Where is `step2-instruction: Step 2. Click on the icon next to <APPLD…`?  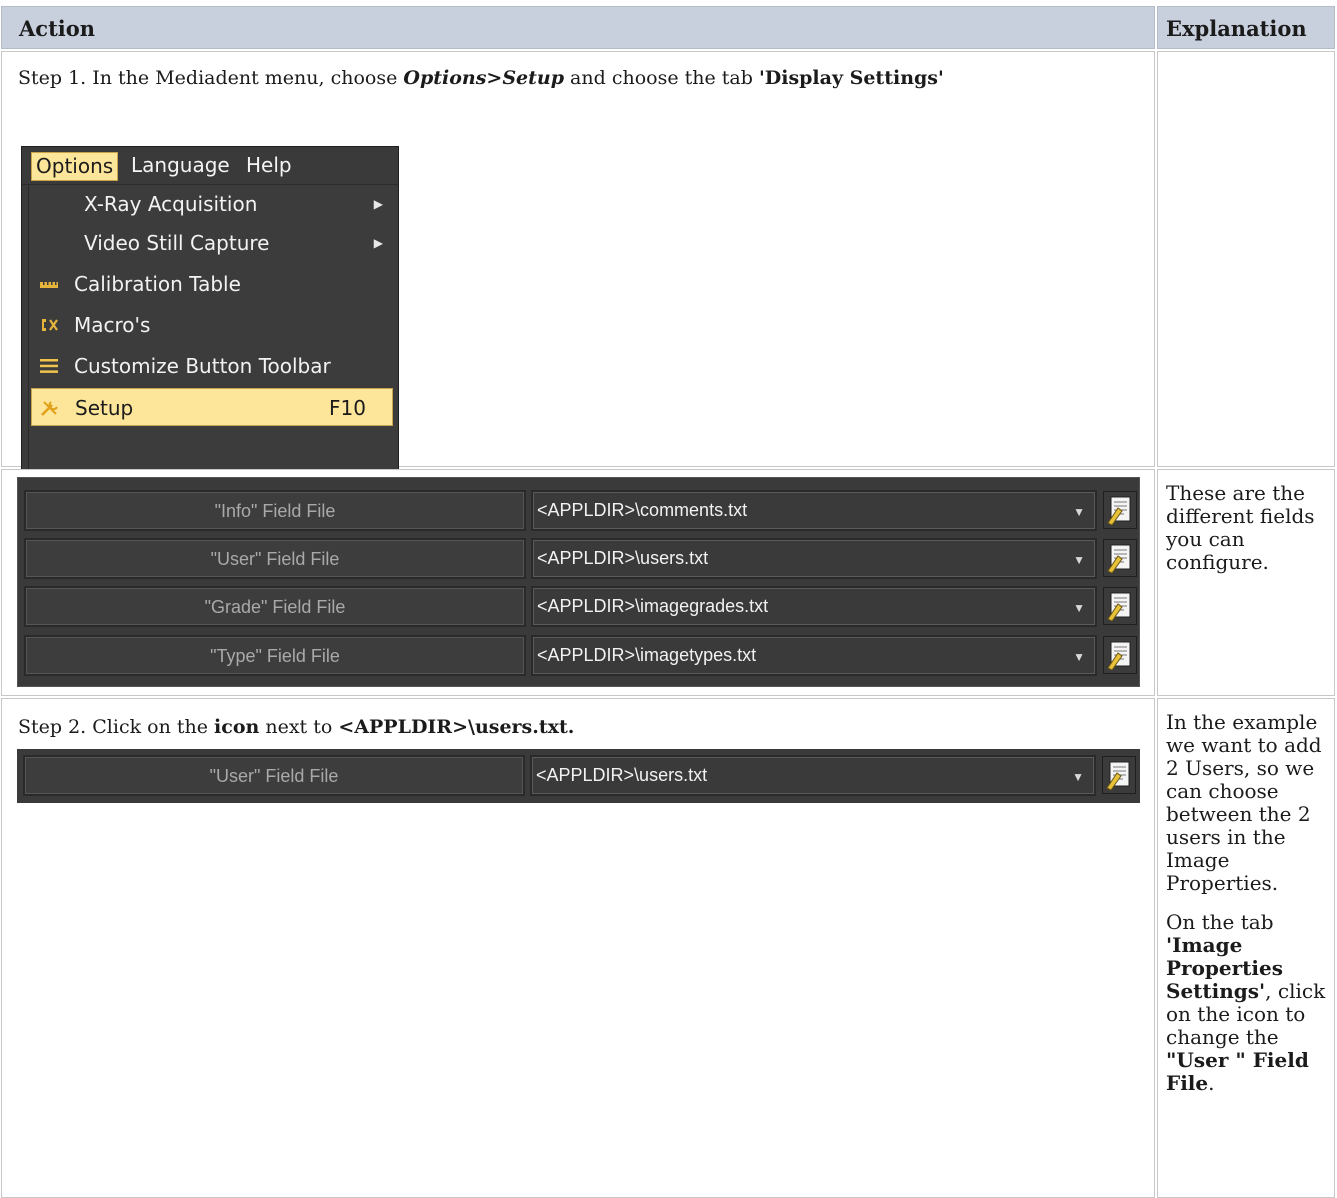 step2-instruction: Step 2. Click on the icon next to <APPLD… is located at coordinates (296, 727).